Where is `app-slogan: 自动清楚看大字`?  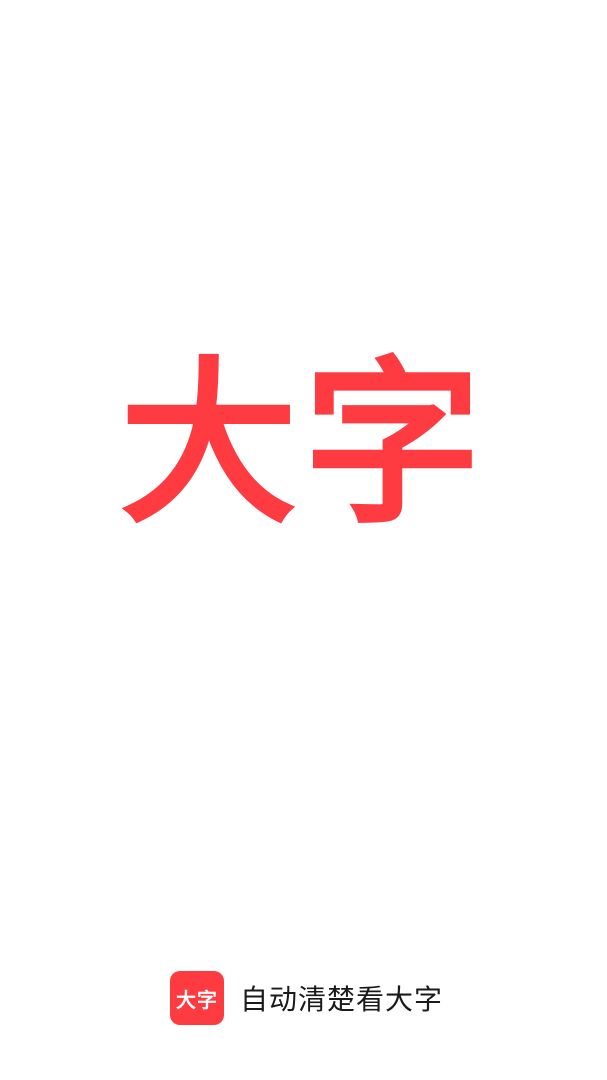 app-slogan: 自动清楚看大字 is located at coordinates (341, 999).